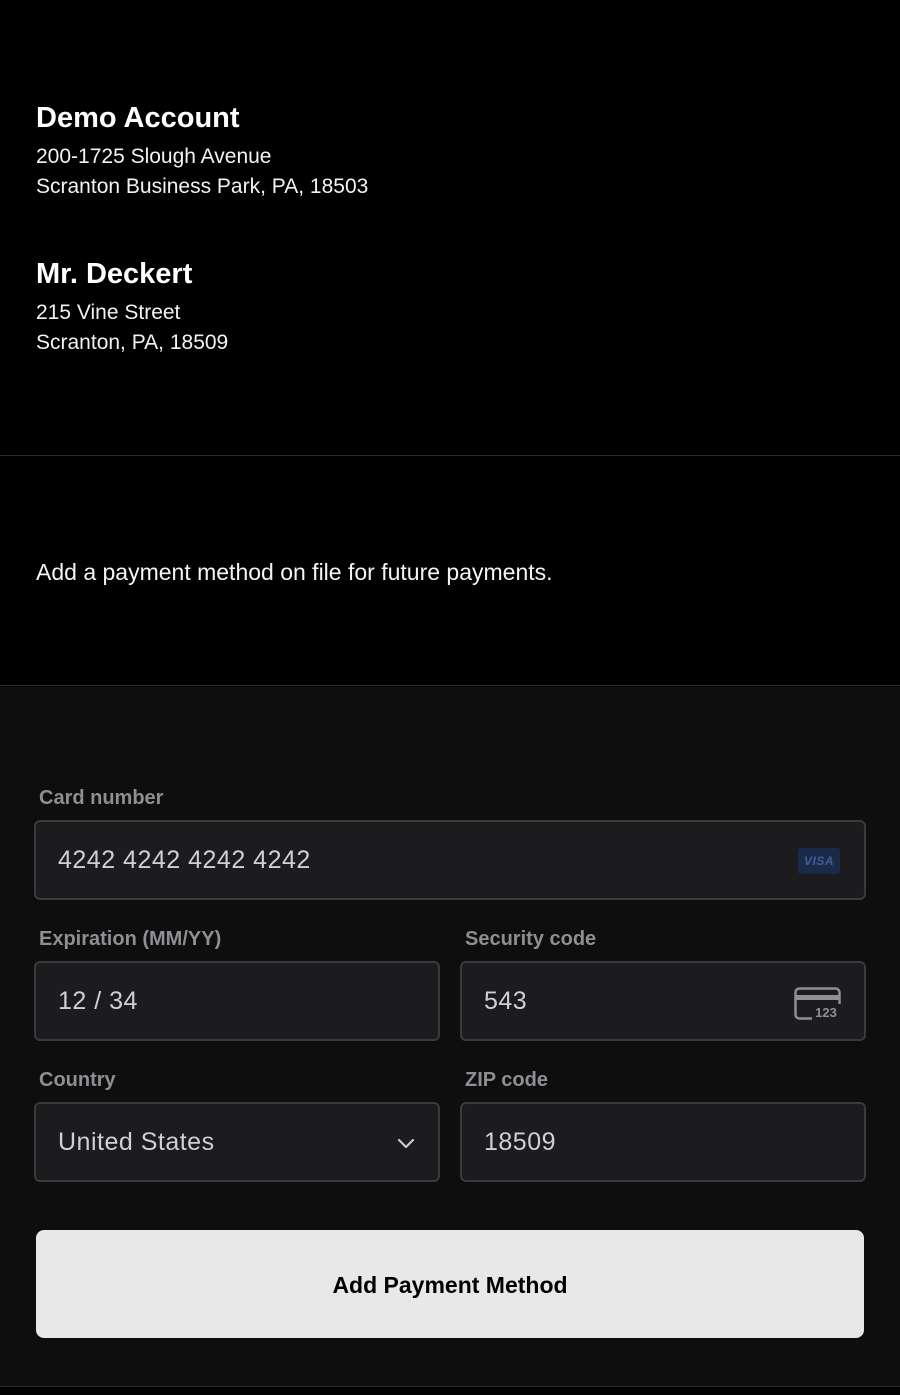  What do you see at coordinates (817, 1003) in the screenshot?
I see `cvc-card-icon: 123` at bounding box center [817, 1003].